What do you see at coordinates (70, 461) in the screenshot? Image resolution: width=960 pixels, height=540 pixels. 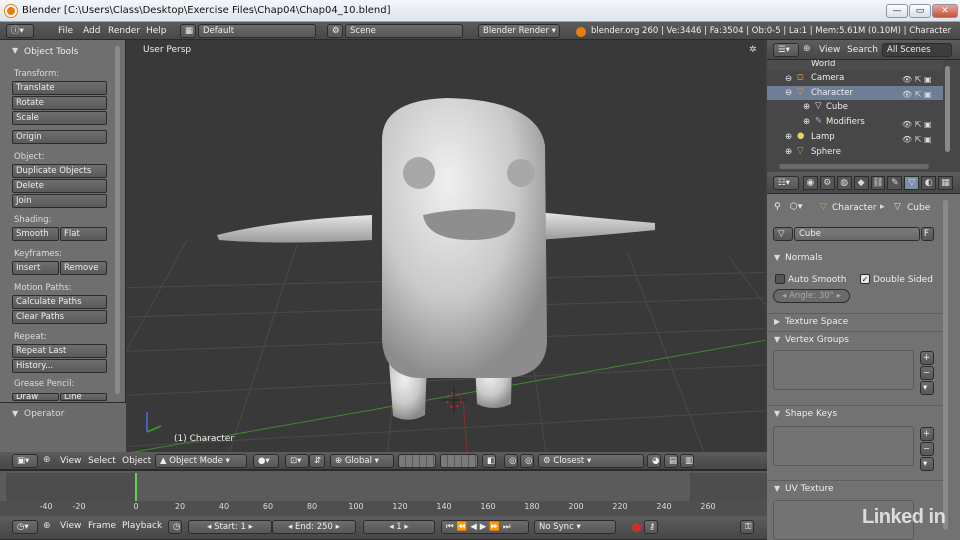 I see `menu-view: View` at bounding box center [70, 461].